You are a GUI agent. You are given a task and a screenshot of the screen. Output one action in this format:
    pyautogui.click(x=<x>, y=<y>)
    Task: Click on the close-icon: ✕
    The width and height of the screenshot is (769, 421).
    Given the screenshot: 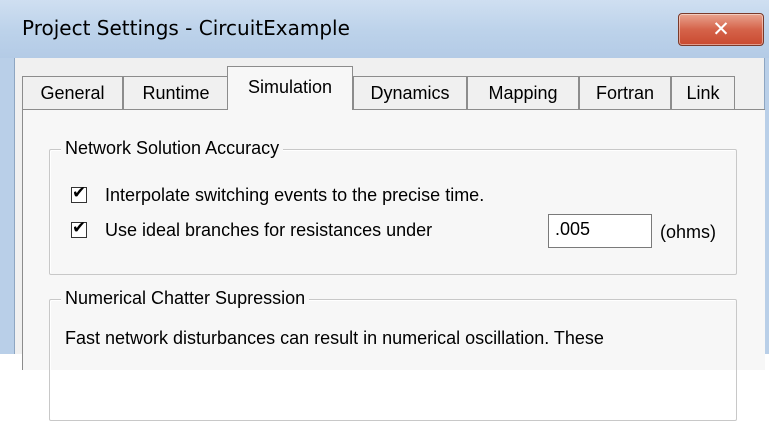 What is the action you would take?
    pyautogui.click(x=721, y=29)
    